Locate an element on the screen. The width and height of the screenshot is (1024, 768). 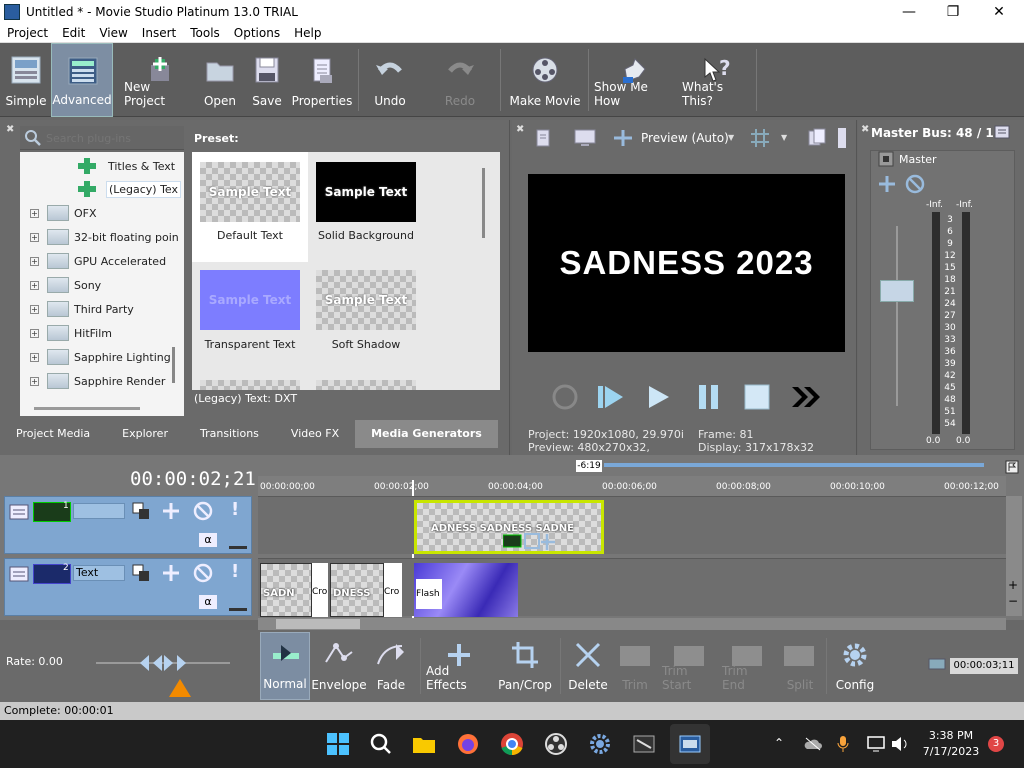
tree-item-third-party: + Third Party is located at coordinates (82, 309).